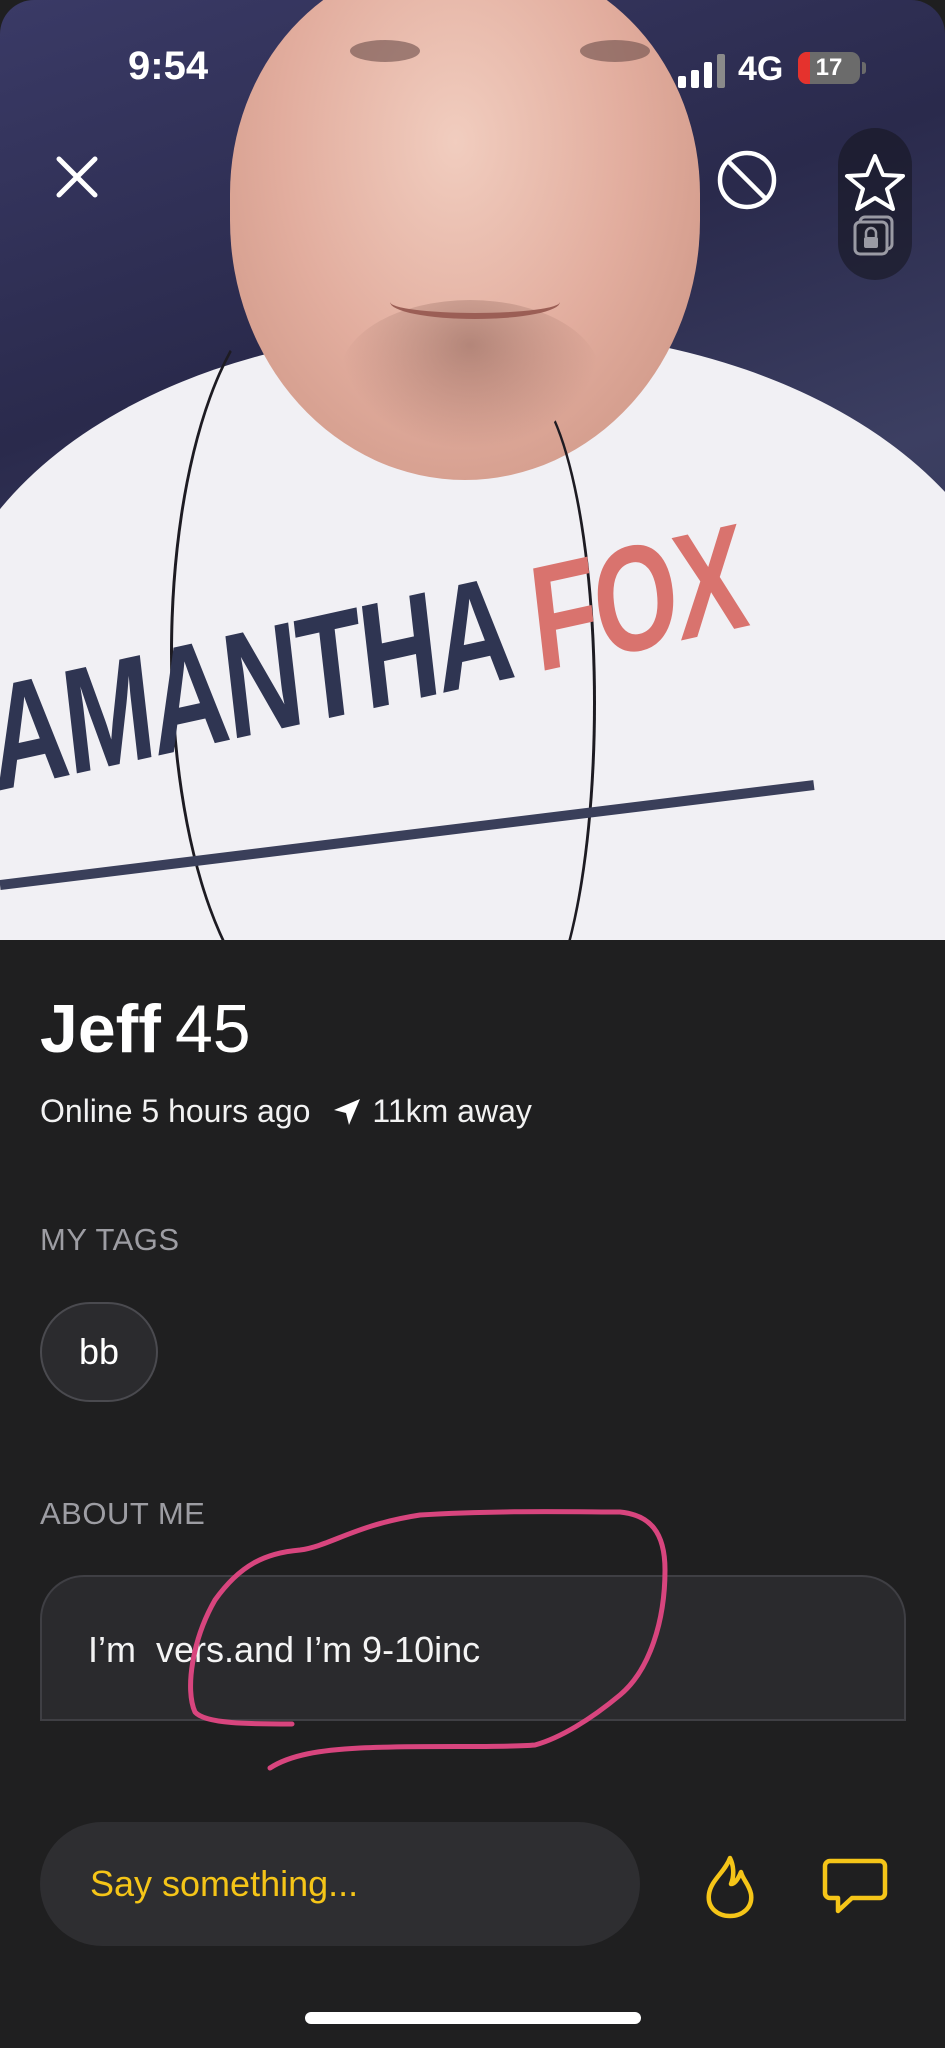  What do you see at coordinates (123, 1513) in the screenshot?
I see `about-section-label: ABOUT ME` at bounding box center [123, 1513].